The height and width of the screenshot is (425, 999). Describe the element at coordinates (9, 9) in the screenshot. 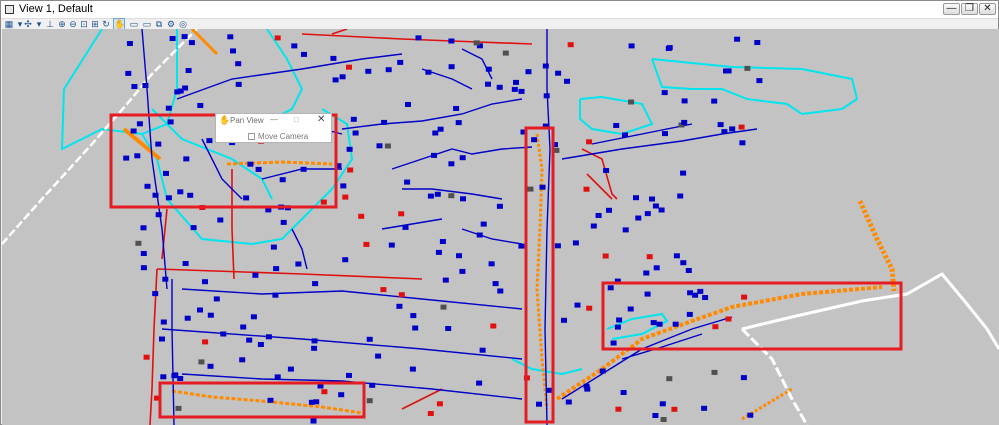

I see `view-window-icon` at that location.